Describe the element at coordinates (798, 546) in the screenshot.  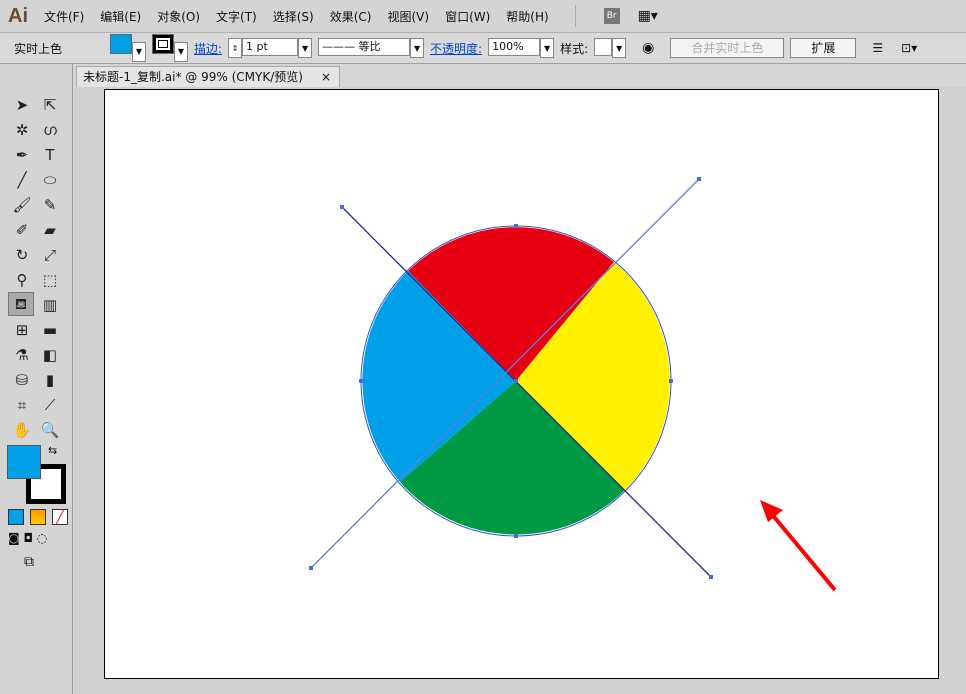
I see `red-arrow` at that location.